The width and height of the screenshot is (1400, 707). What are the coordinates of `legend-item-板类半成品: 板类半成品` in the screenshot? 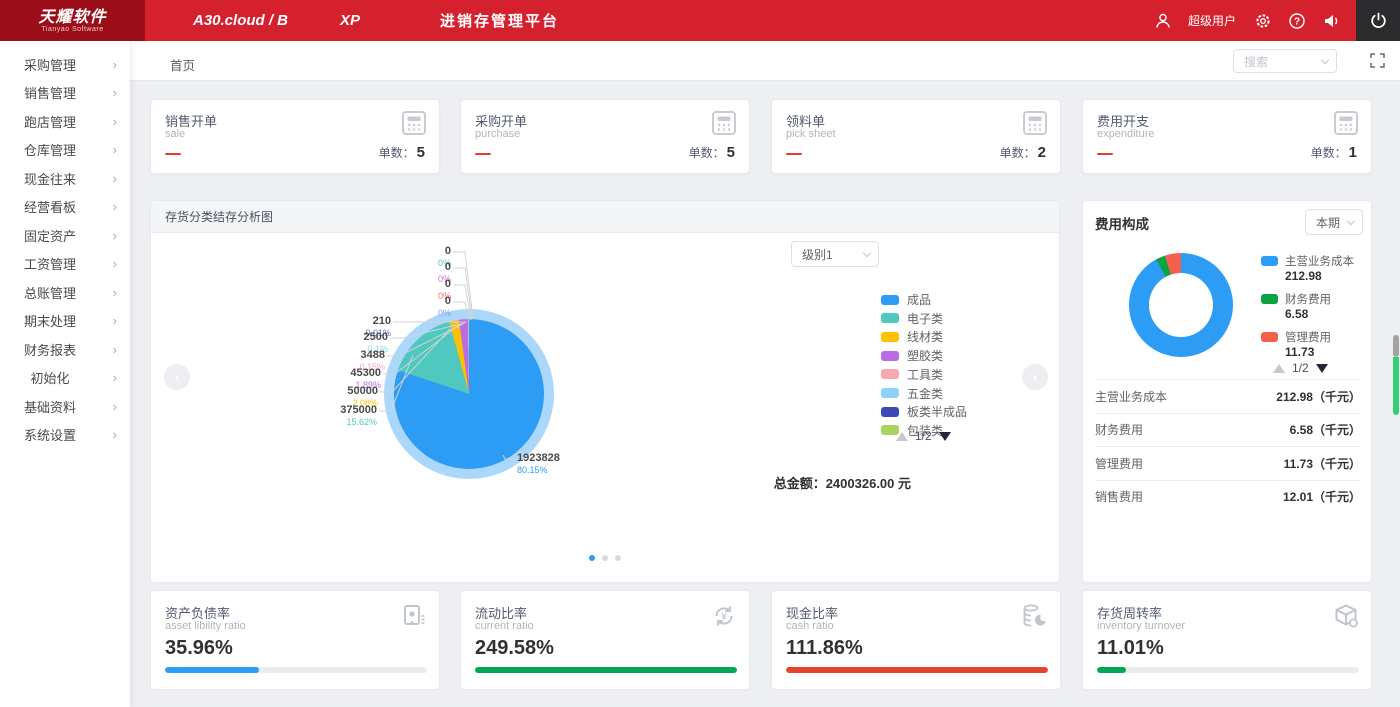 It's located at (924, 411).